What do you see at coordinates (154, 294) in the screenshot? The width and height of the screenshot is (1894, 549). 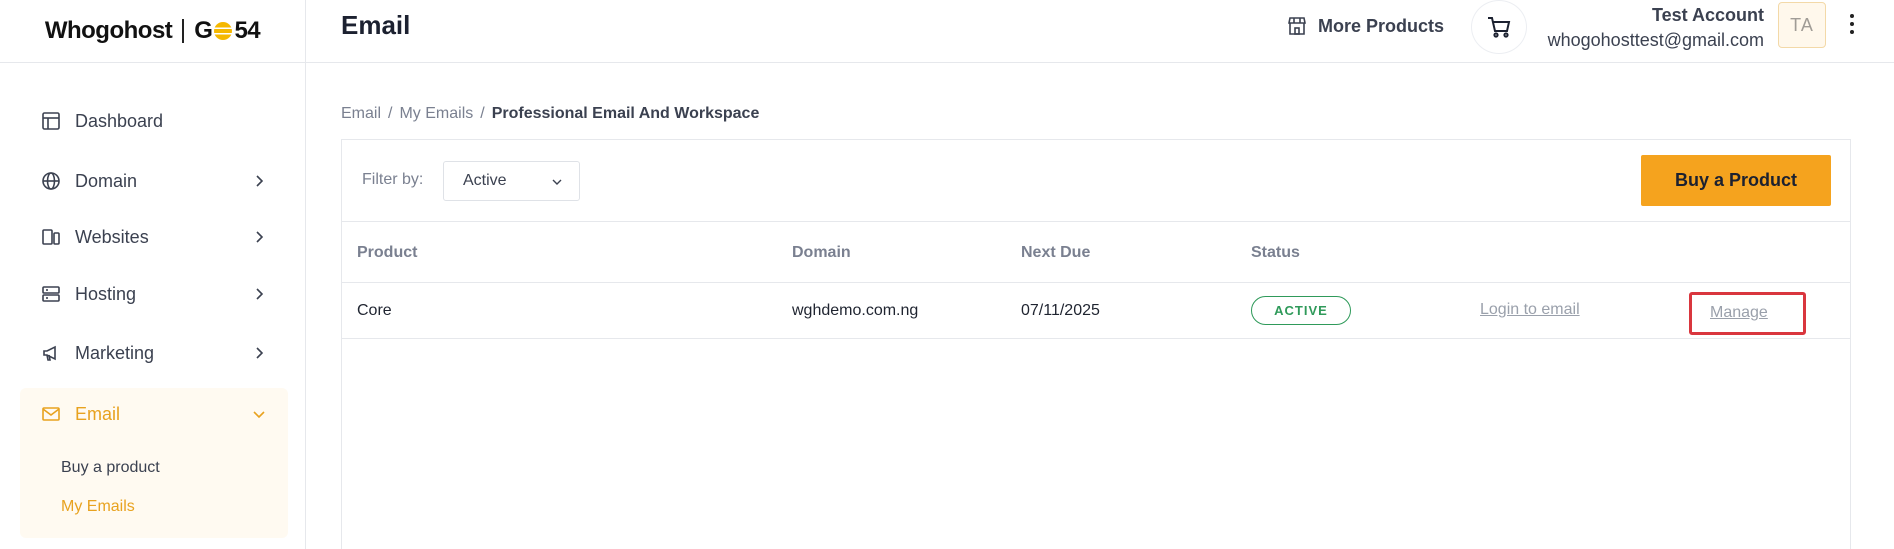 I see `sidebar-item-hosting: Hosting` at bounding box center [154, 294].